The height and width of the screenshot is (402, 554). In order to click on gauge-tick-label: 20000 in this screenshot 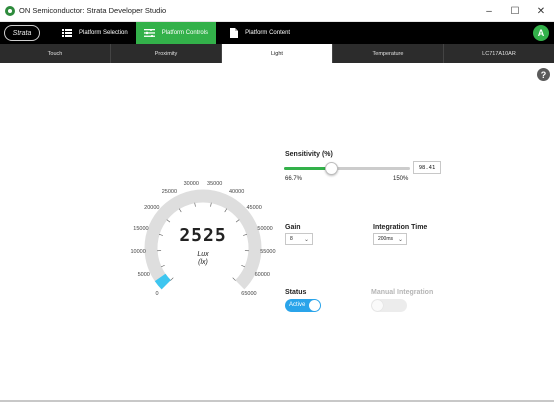, I will do `click(152, 207)`.